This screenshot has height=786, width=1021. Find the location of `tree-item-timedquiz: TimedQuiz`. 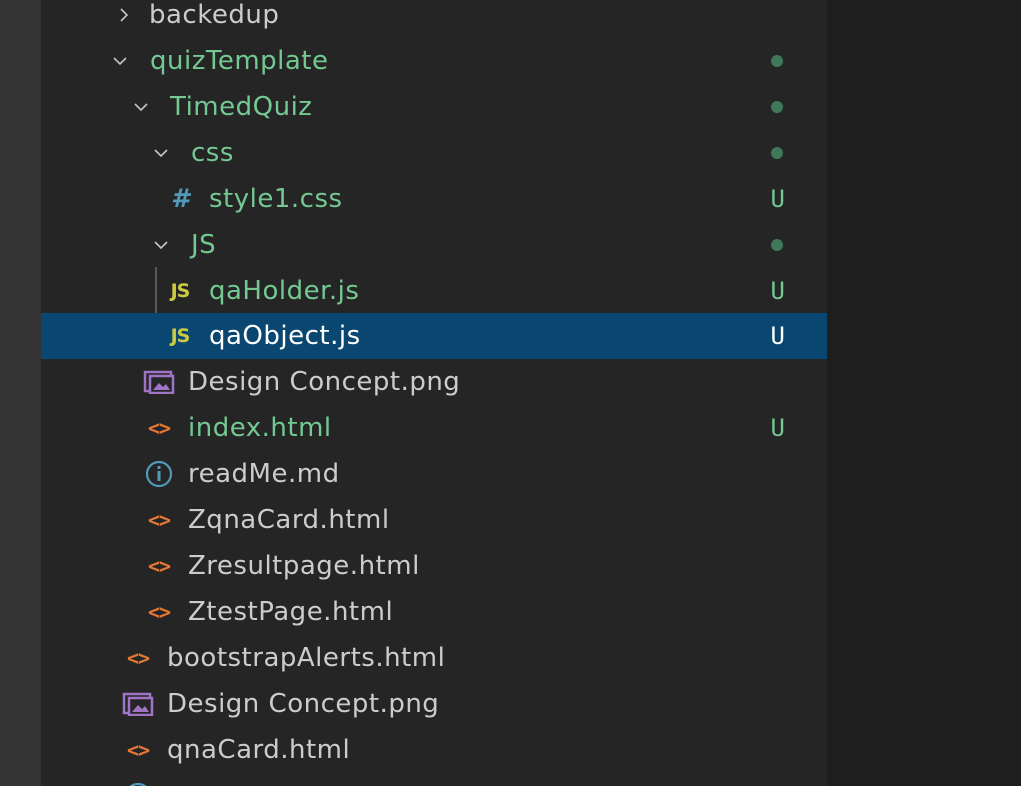

tree-item-timedquiz: TimedQuiz is located at coordinates (434, 107).